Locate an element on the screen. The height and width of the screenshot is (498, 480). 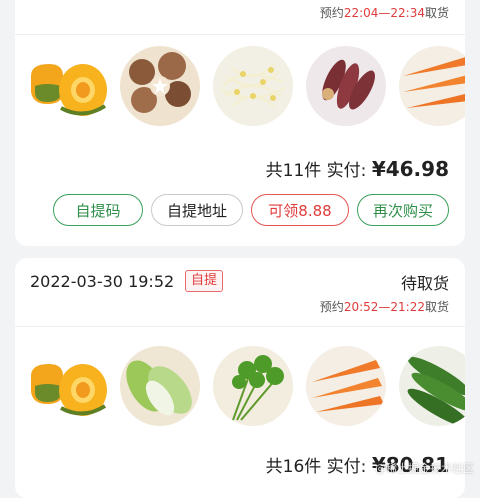
order-actions: 自提码 自提地址 可领8.88 再次购买 is located at coordinates (251, 210).